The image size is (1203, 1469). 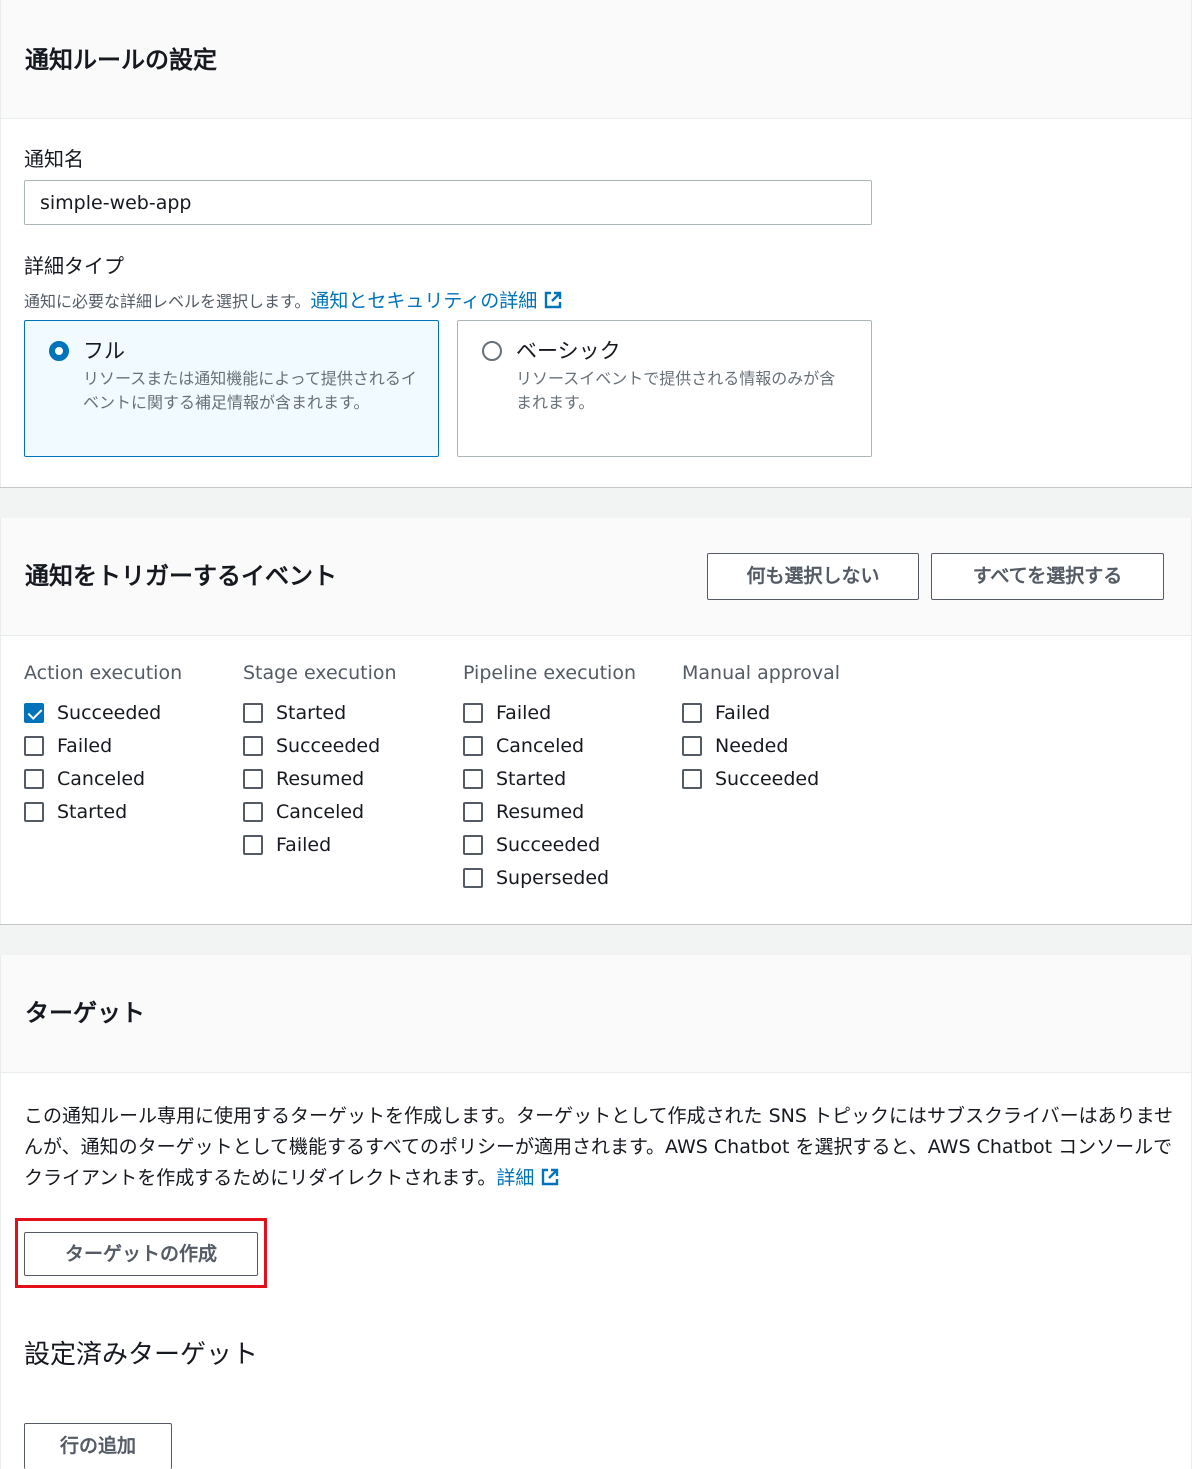 I want to click on event-column-header: Action execution, so click(x=103, y=673).